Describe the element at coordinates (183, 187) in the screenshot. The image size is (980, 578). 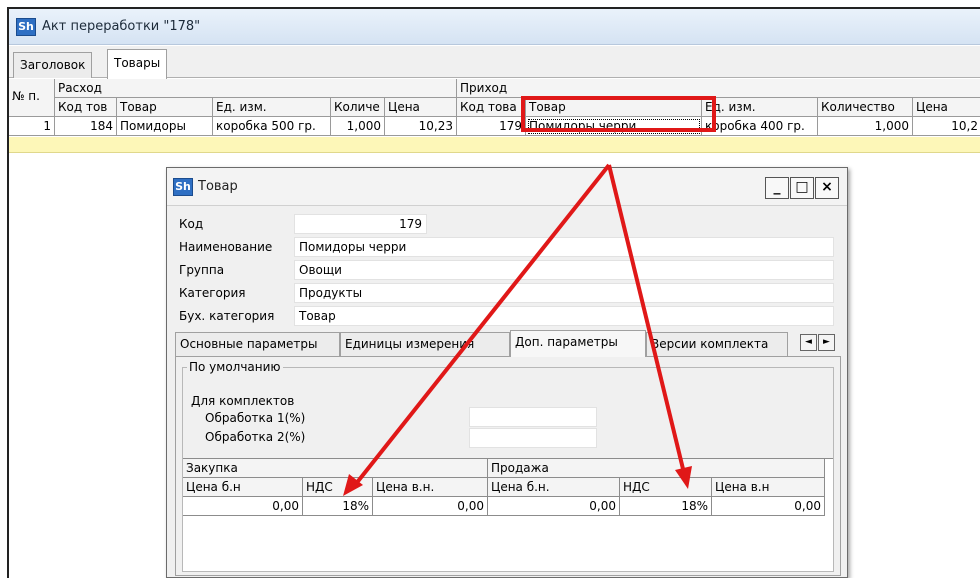
I see `dialog-app-icon: Sh` at that location.